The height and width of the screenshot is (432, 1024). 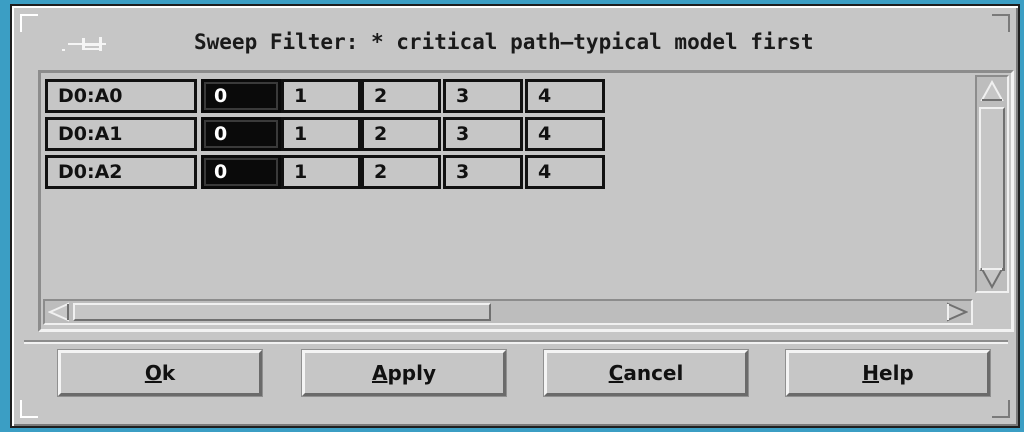 I want to click on arrow-up-icon, so click(x=992, y=92).